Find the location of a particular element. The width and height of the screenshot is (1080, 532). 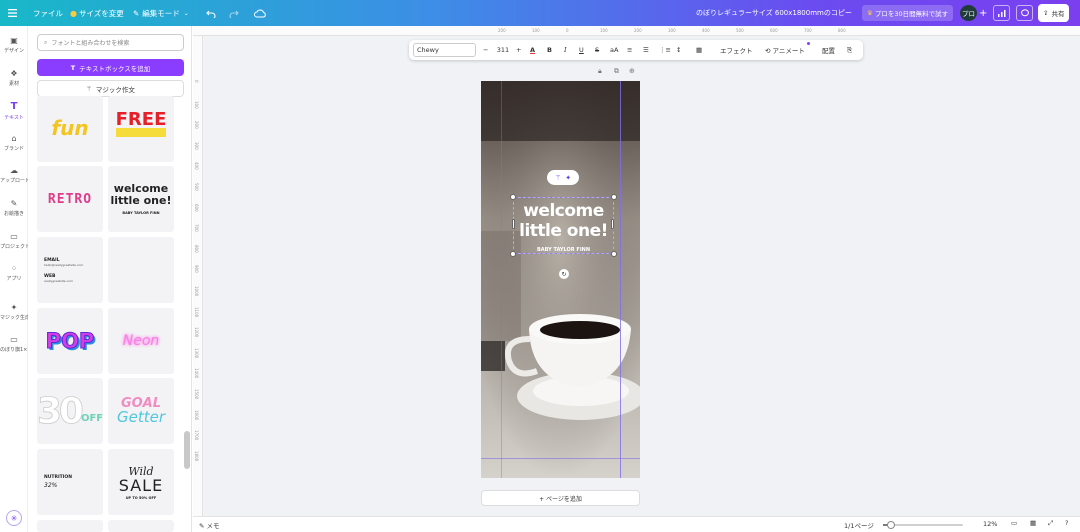

add-page-button: + ページを追加 is located at coordinates (560, 498).